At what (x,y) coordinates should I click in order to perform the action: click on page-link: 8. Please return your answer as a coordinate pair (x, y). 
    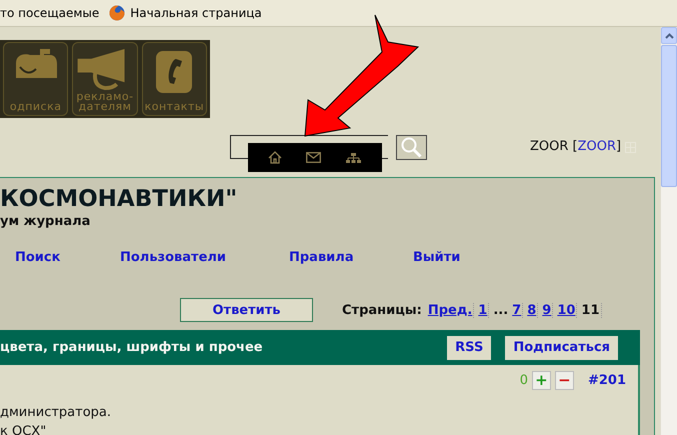
    Looking at the image, I should click on (532, 310).